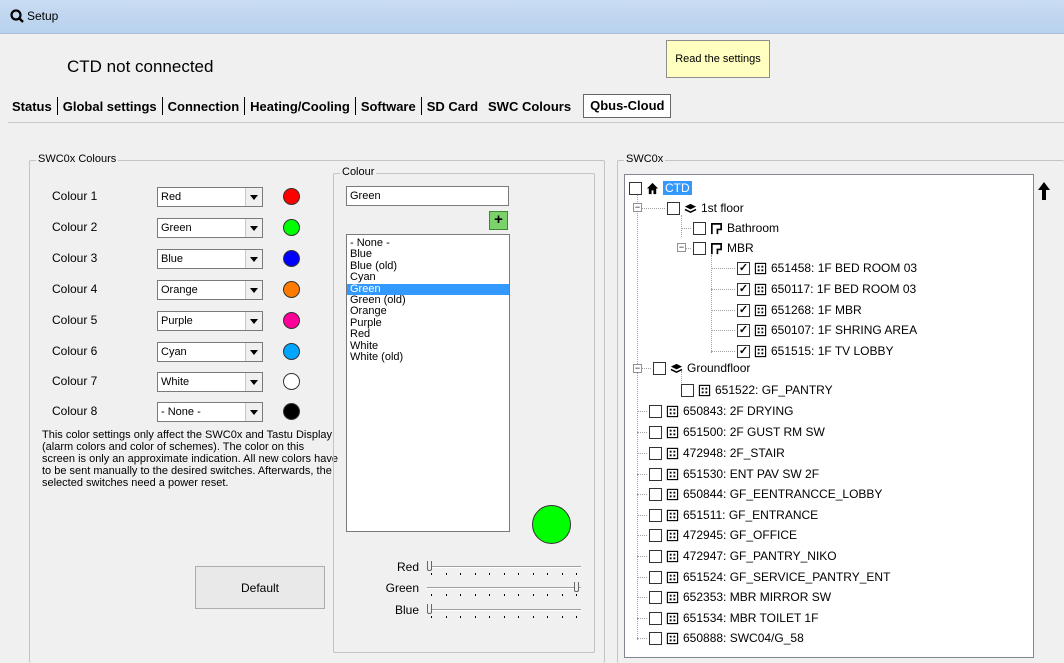 The height and width of the screenshot is (663, 1064). Describe the element at coordinates (627, 106) in the screenshot. I see `tab-qbus-cloud: Qbus-Cloud` at that location.